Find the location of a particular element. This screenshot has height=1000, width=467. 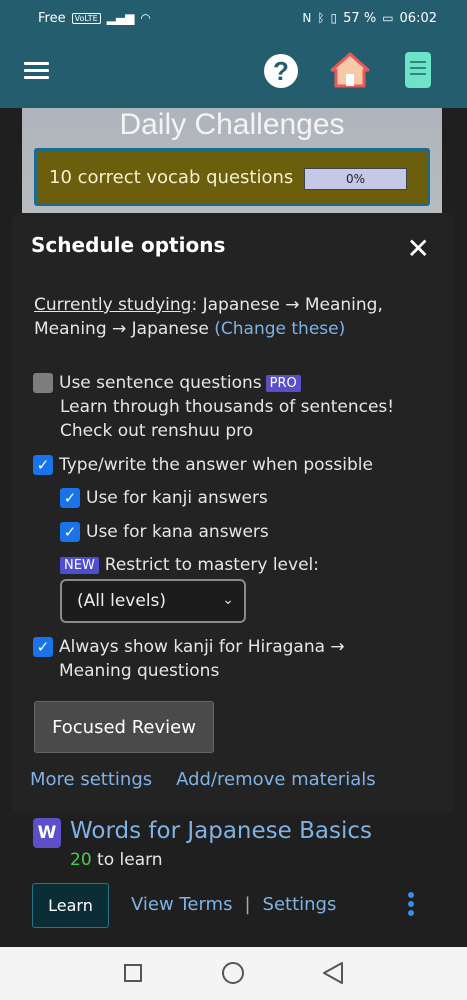

kana-answers-checkbox: ✓ is located at coordinates (70, 532).